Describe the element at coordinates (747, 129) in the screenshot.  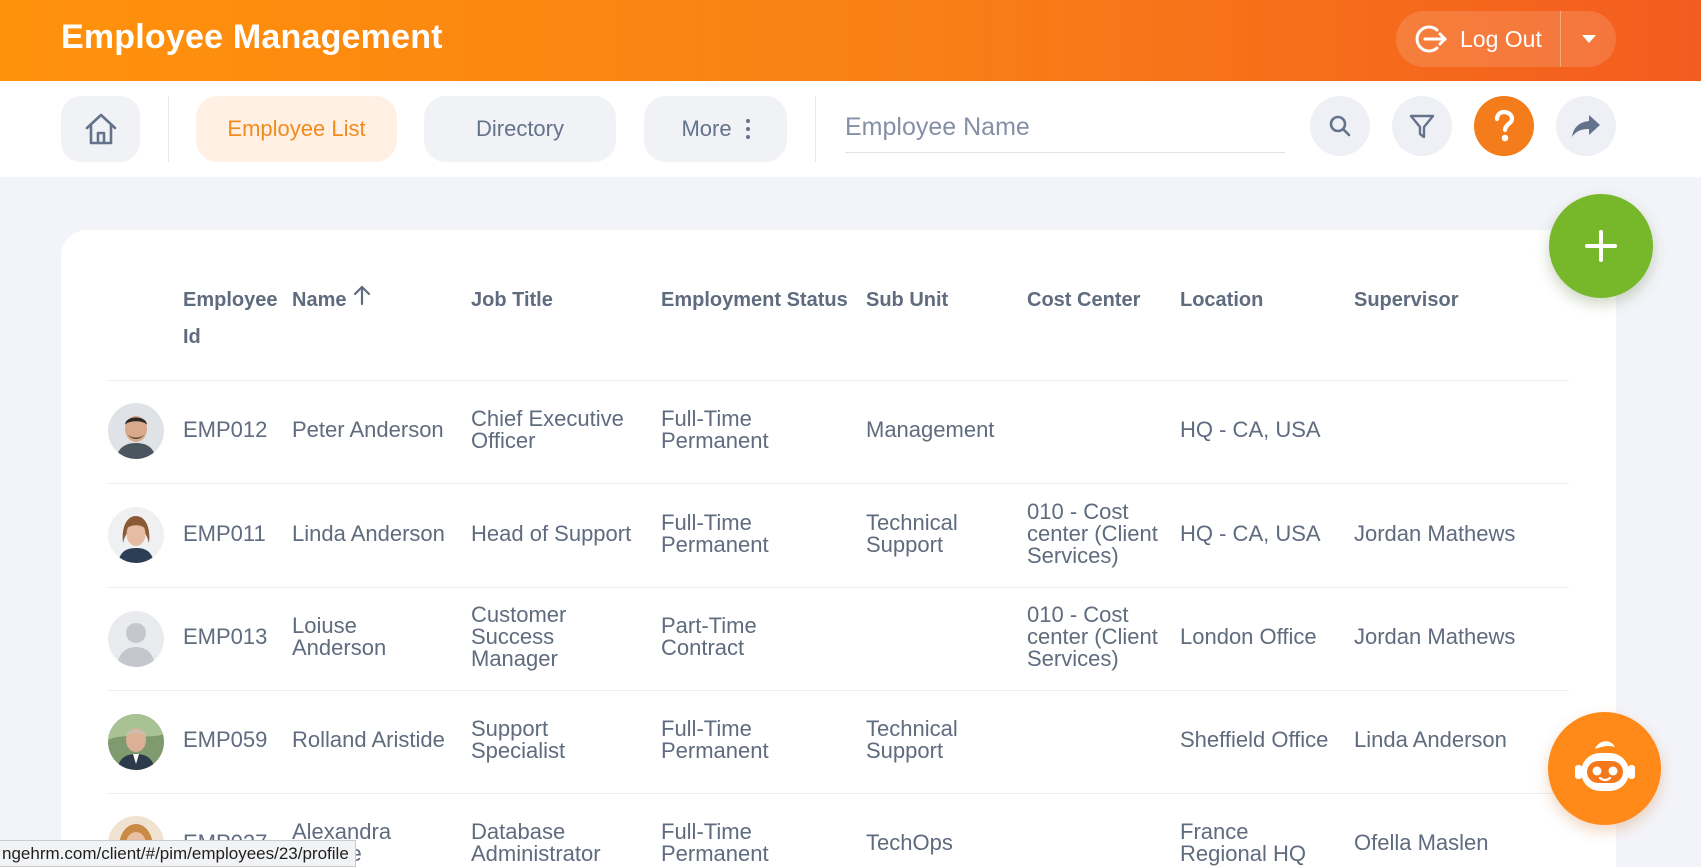
I see `more-vertical-icon` at that location.